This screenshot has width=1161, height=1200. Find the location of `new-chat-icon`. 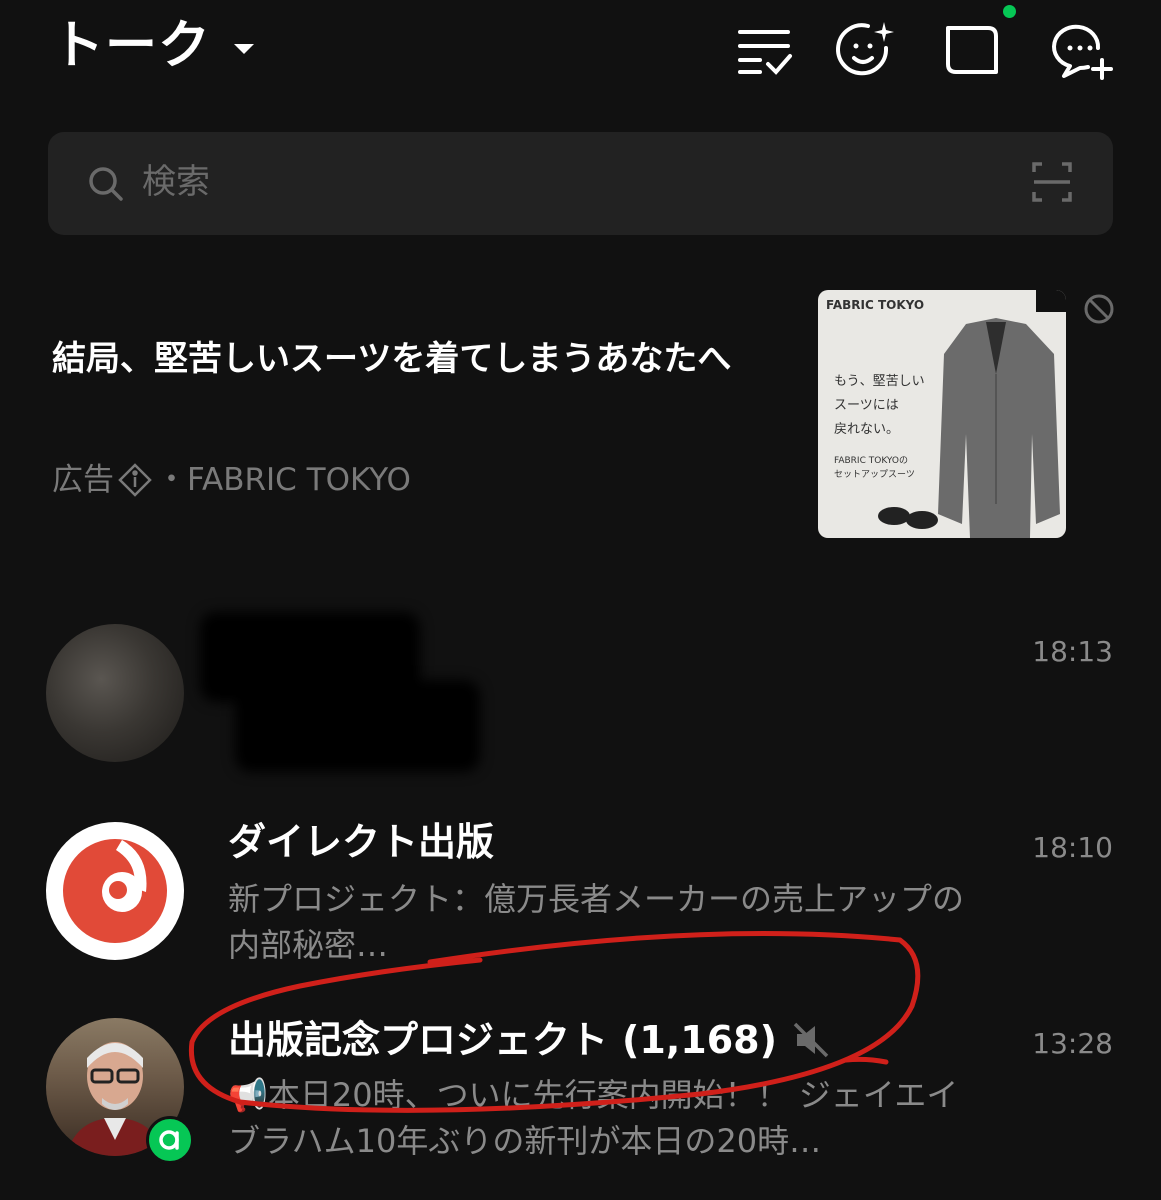

new-chat-icon is located at coordinates (1082, 50).